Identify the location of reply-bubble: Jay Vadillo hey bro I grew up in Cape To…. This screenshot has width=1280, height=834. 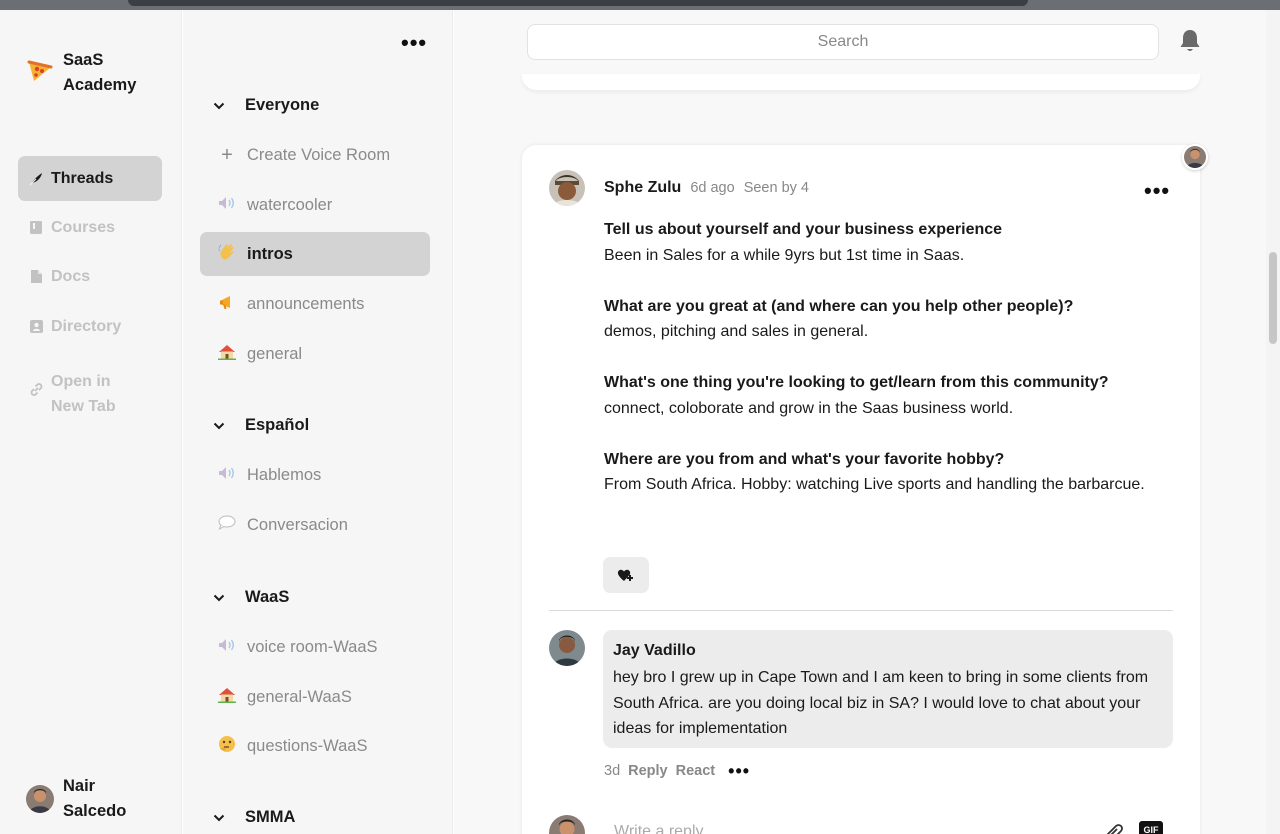
(888, 689).